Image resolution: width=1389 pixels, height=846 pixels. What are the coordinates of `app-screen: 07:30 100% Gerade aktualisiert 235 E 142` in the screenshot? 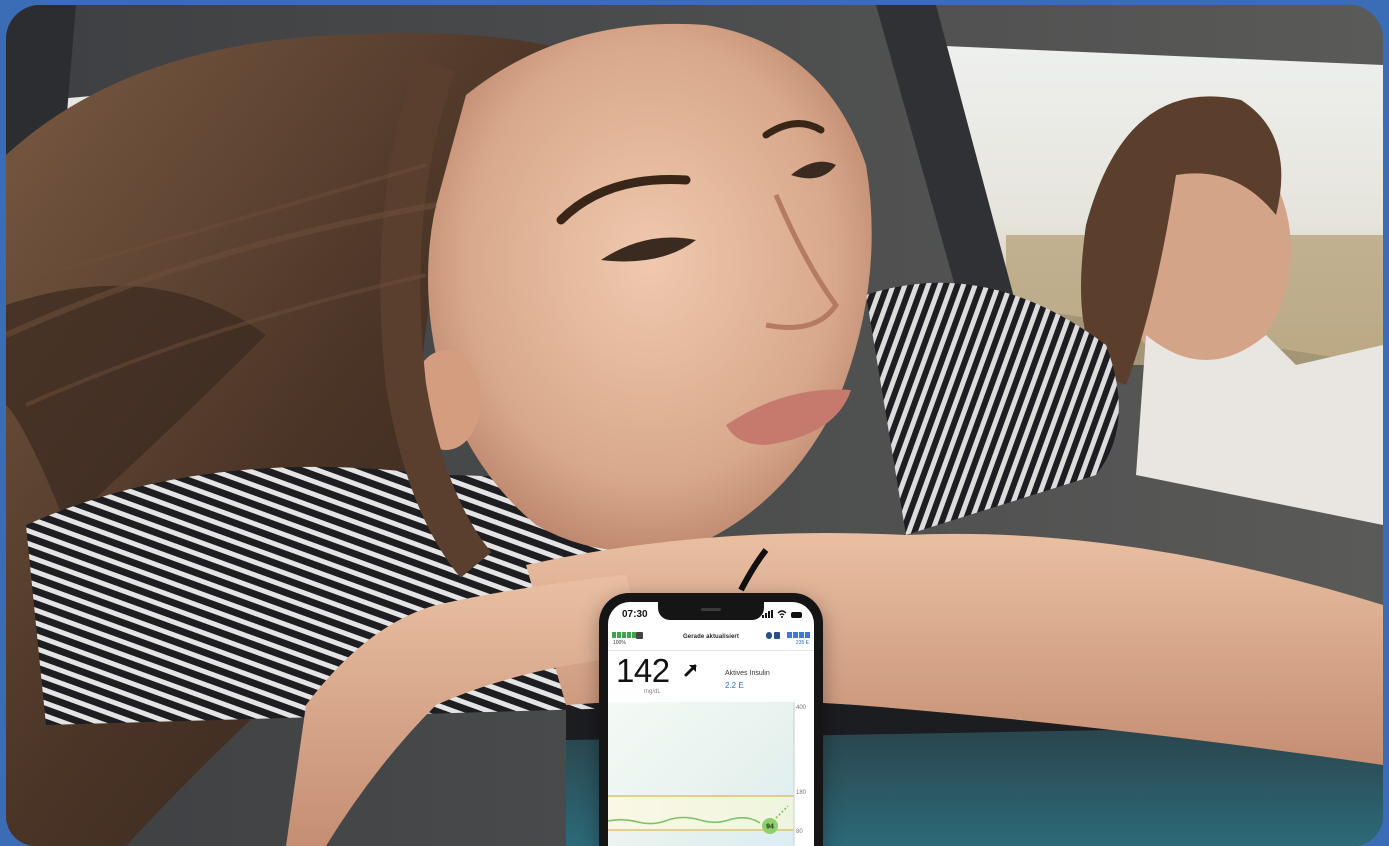 It's located at (711, 724).